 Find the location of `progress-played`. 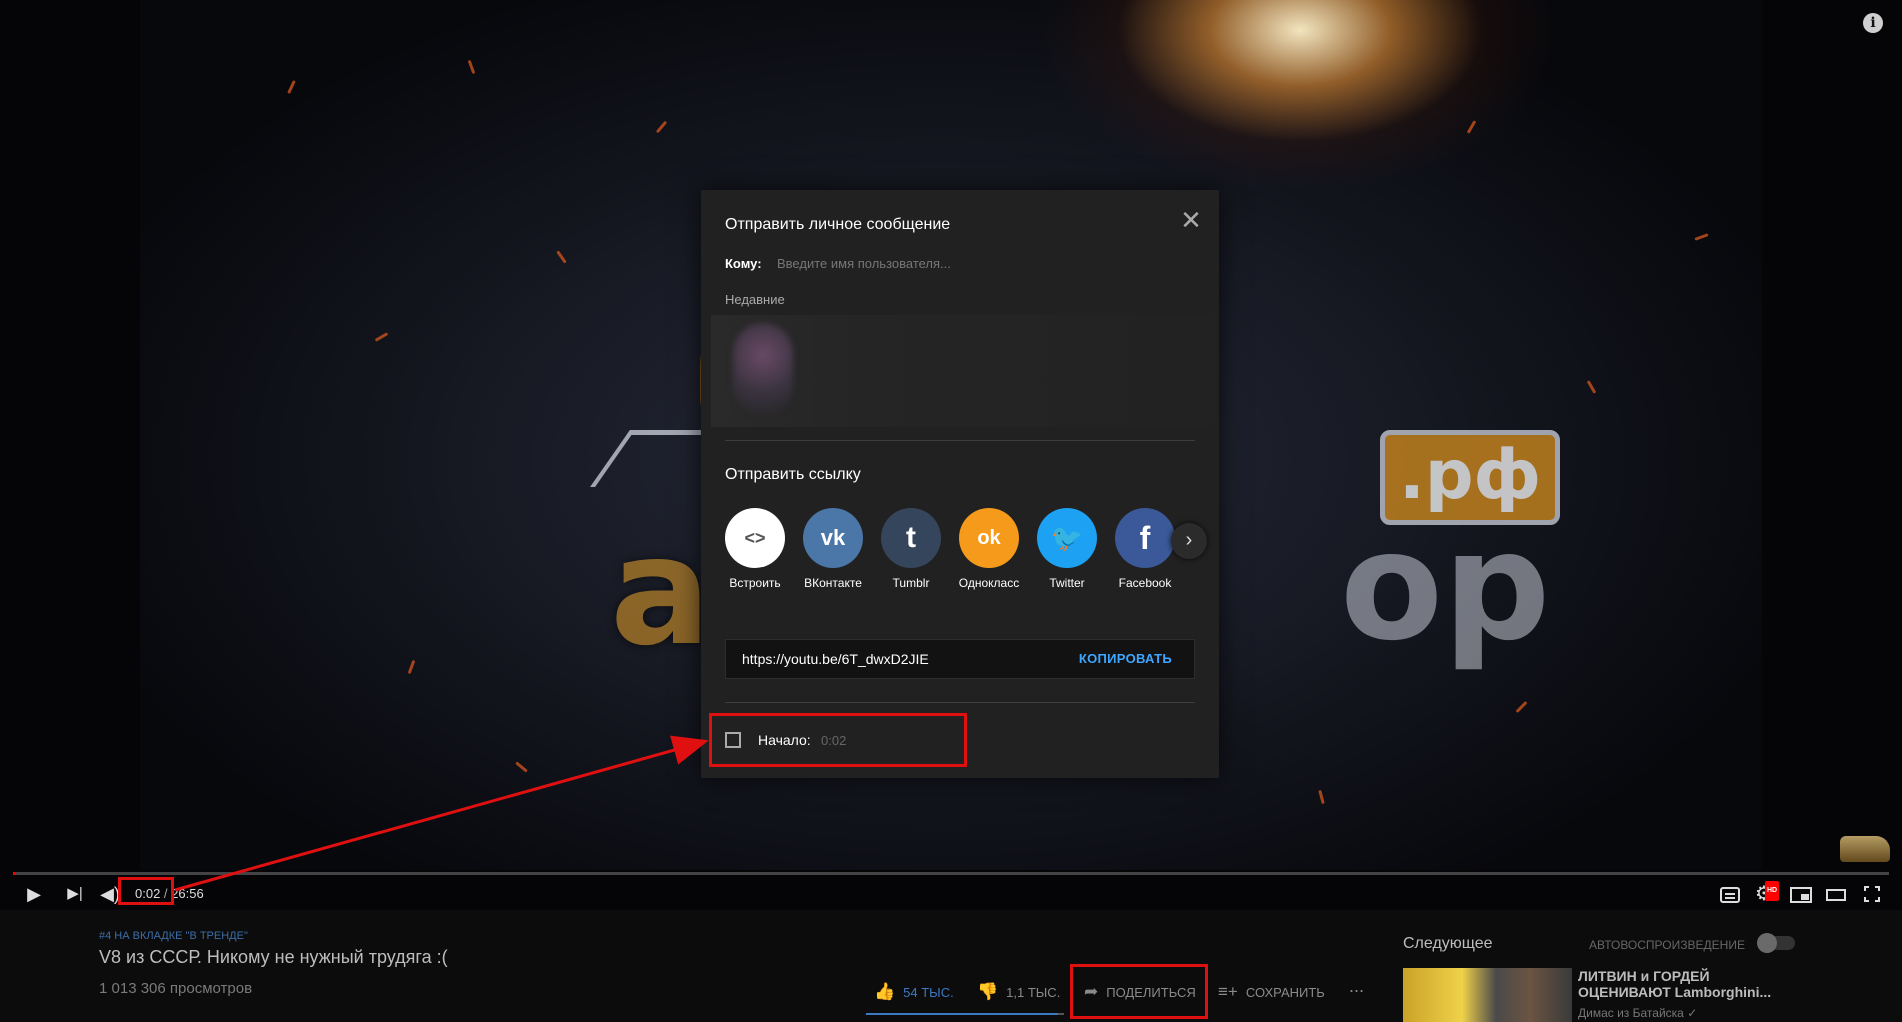

progress-played is located at coordinates (14, 873).